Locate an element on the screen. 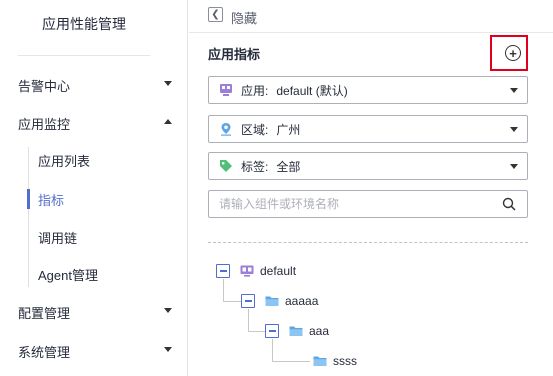  sidebar-subitem-agent-management: Agent管理 is located at coordinates (94, 274).